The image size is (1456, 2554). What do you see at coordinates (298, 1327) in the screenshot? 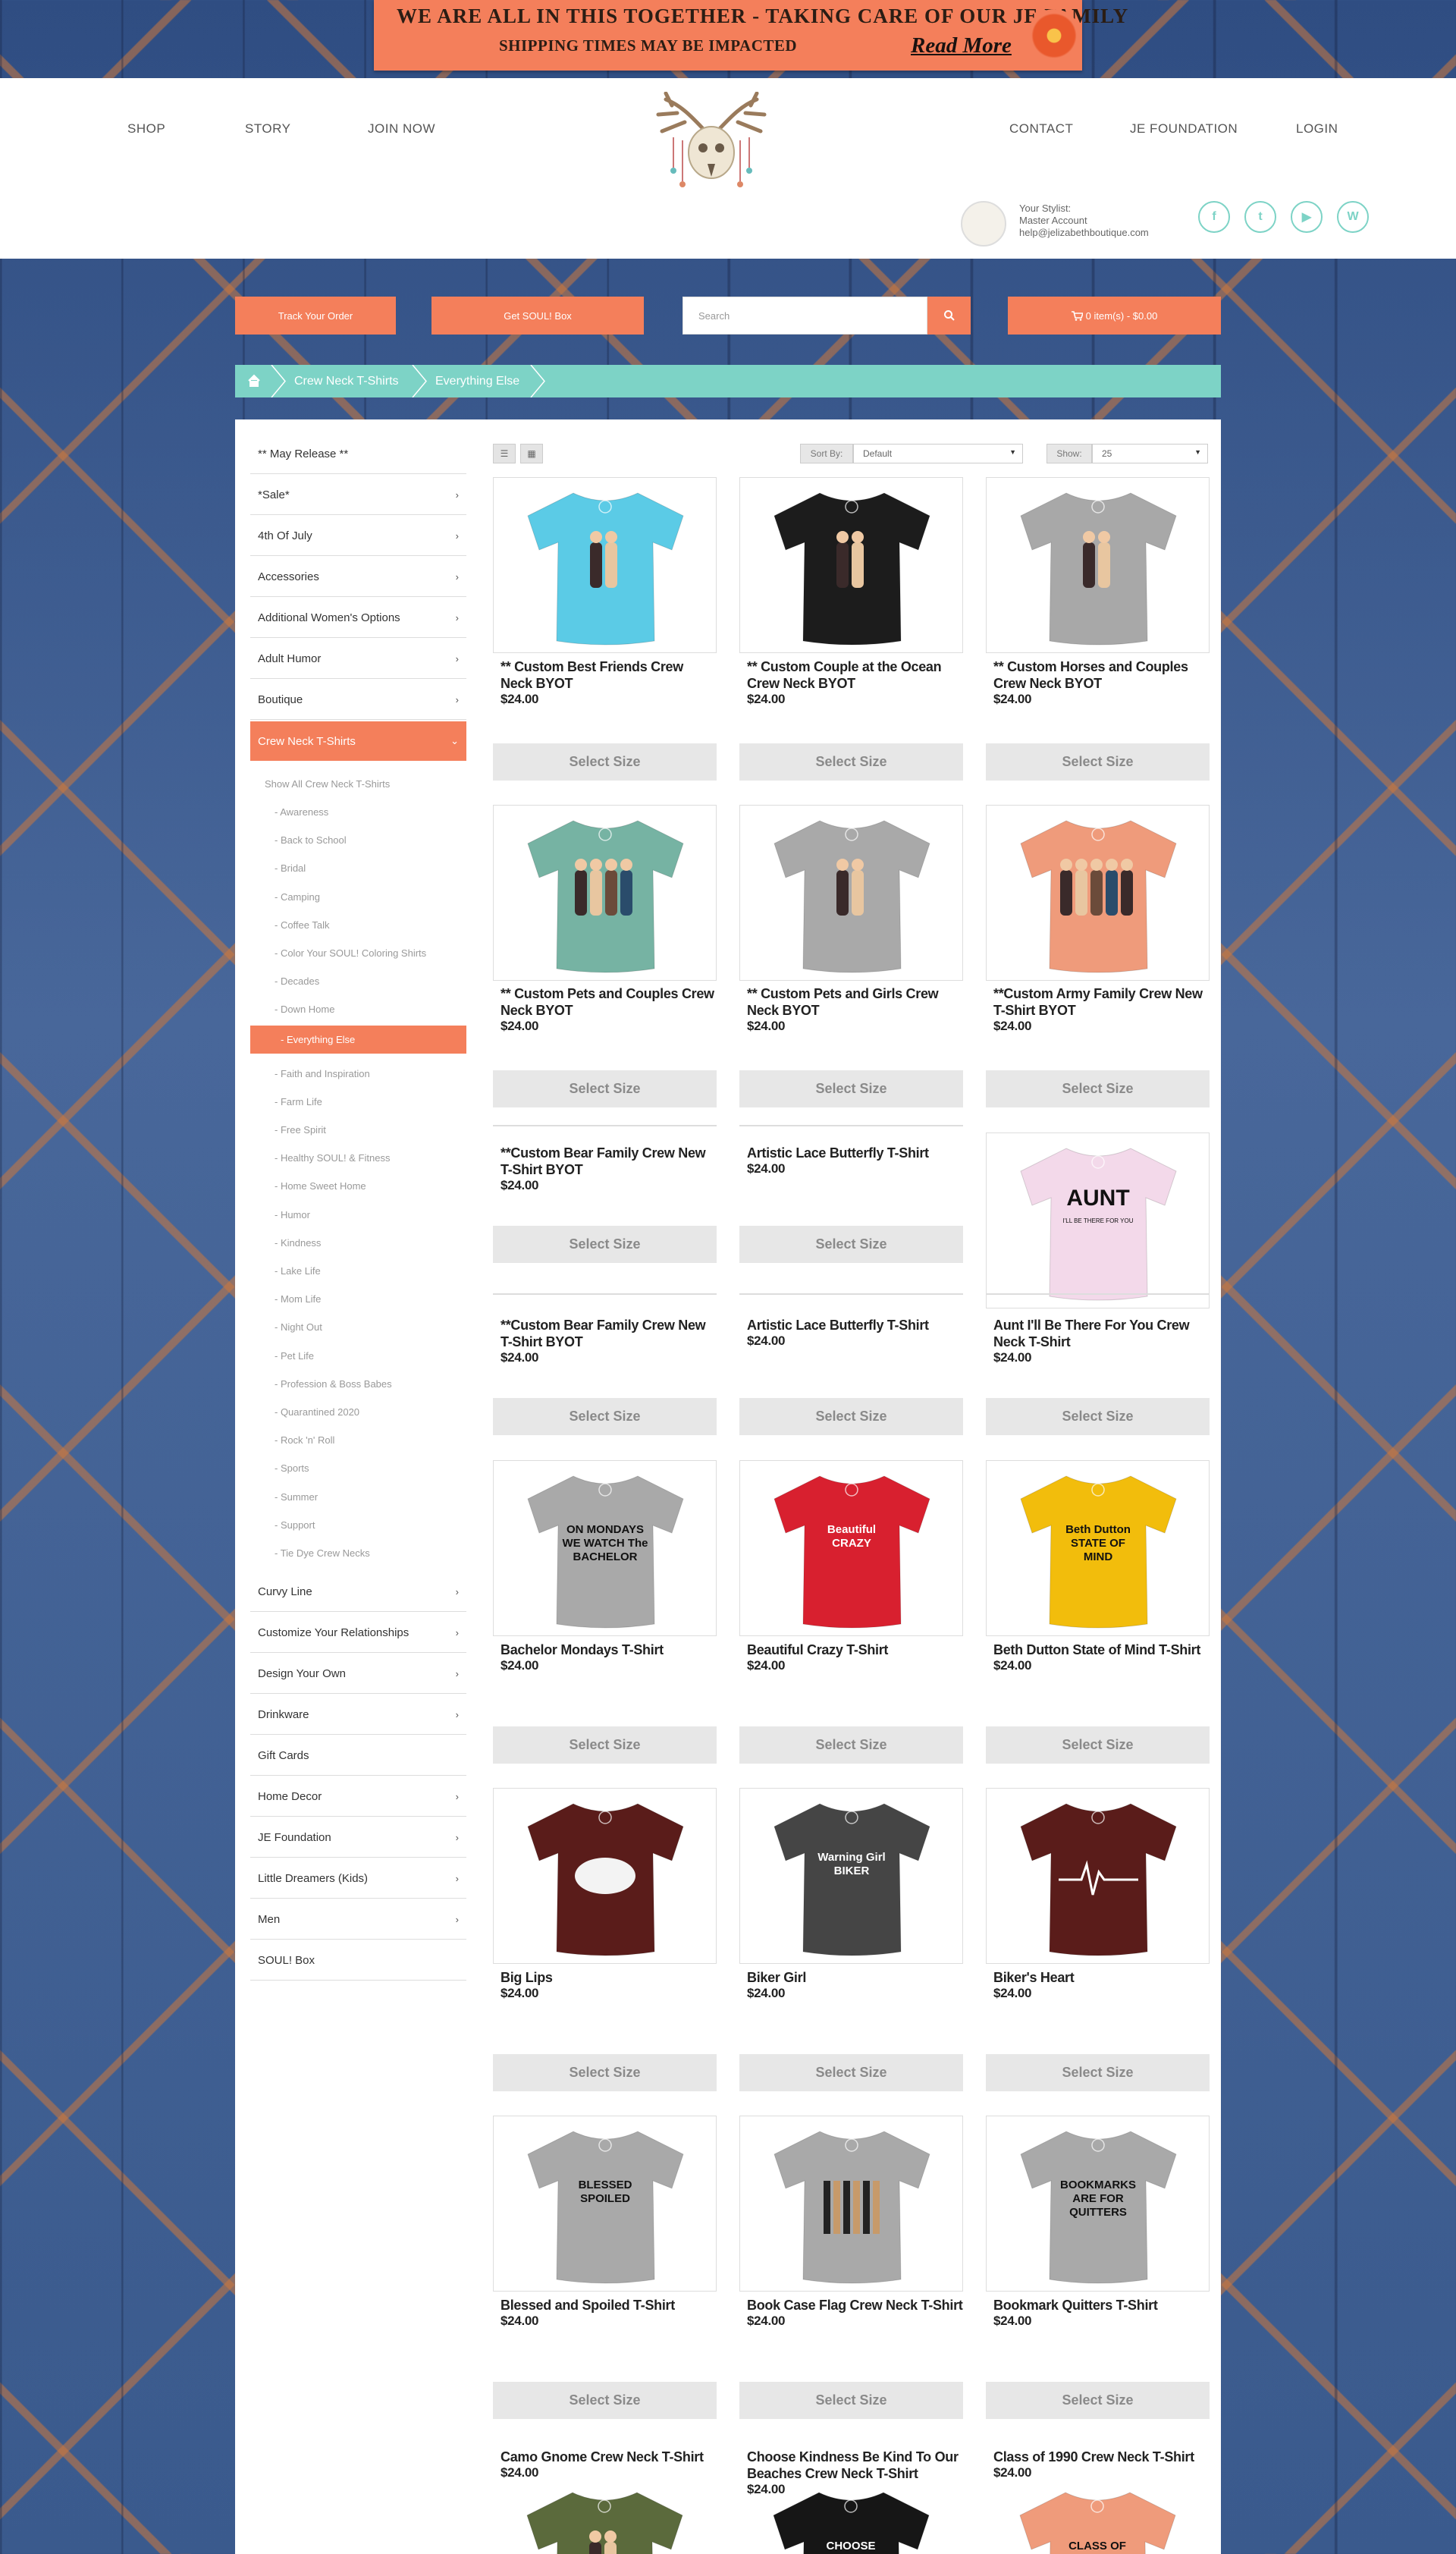
I see `subcategory-item: - Night Out` at bounding box center [298, 1327].